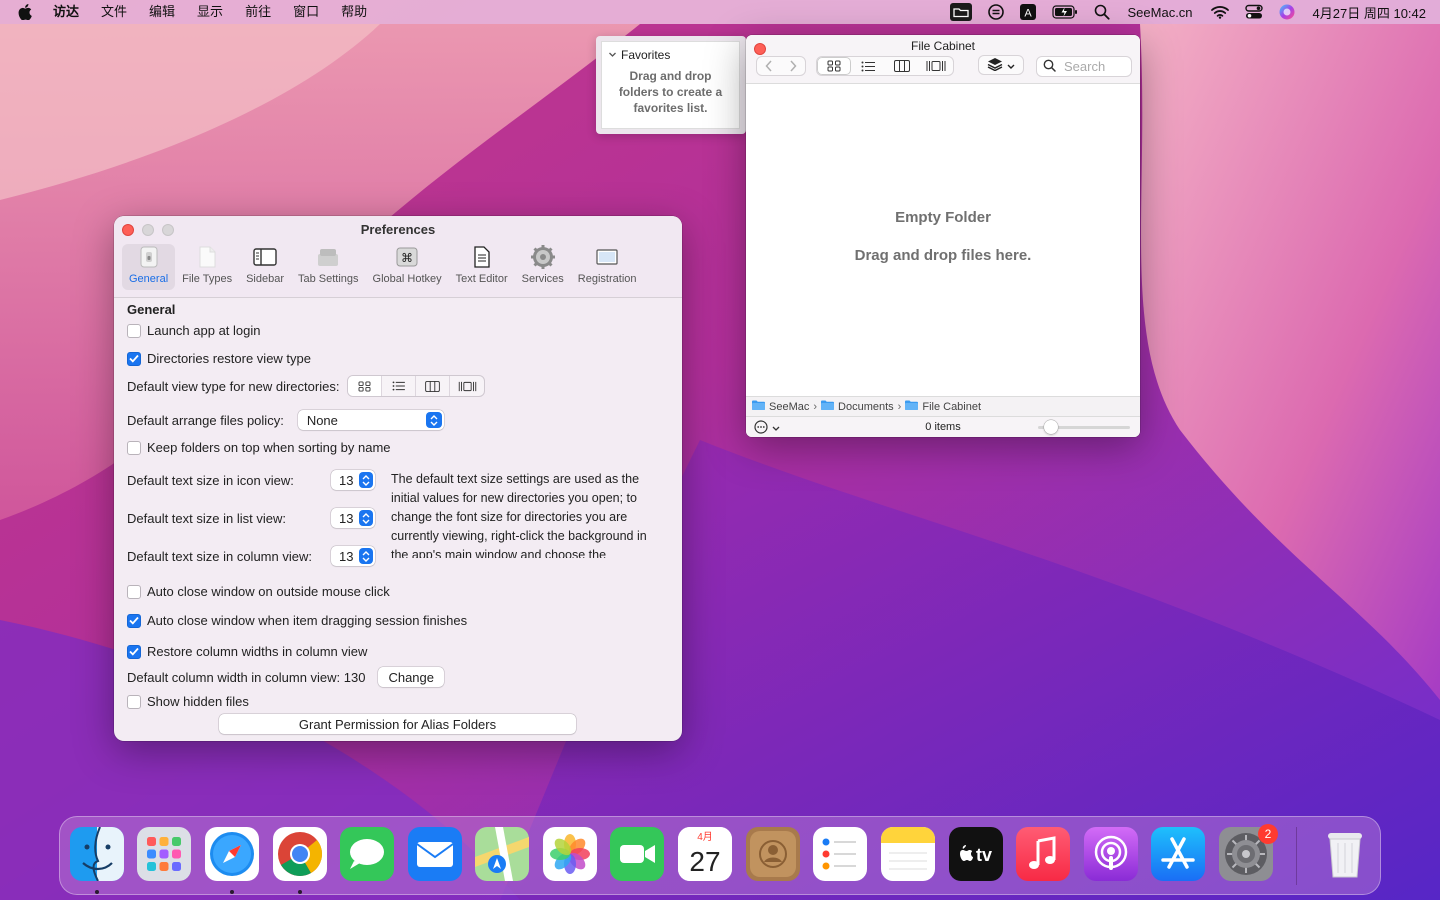 The width and height of the screenshot is (1440, 900). Describe the element at coordinates (1102, 12) in the screenshot. I see `spotlight-search-icon` at that location.